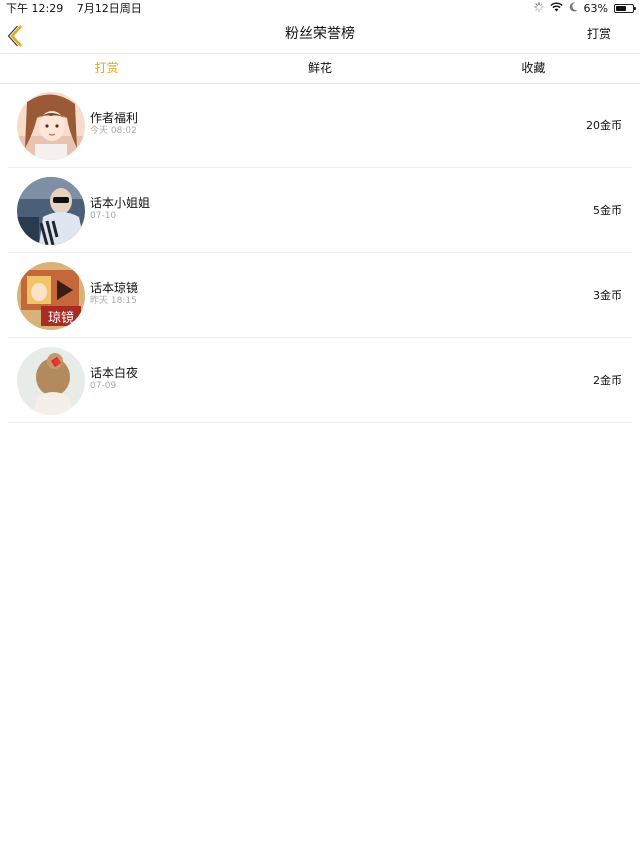  I want to click on list-item: 琼镜 话本琼镜 昨天 18:15 3金币, so click(320, 295).